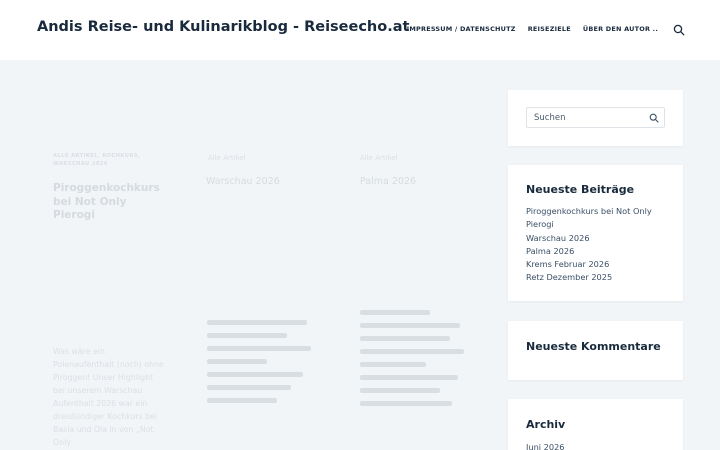 This screenshot has height=450, width=720. I want to click on widget-title: Archiv, so click(546, 424).